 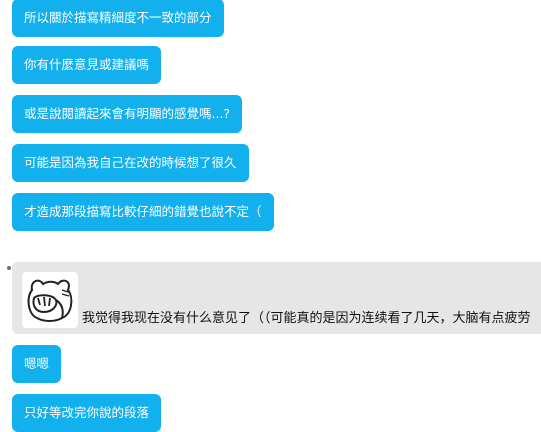 I want to click on message-text: 我觉得我现在没有什么意见了（（可能真的是因为连续看了几天，大脑有点疲劳, so click(x=306, y=318).